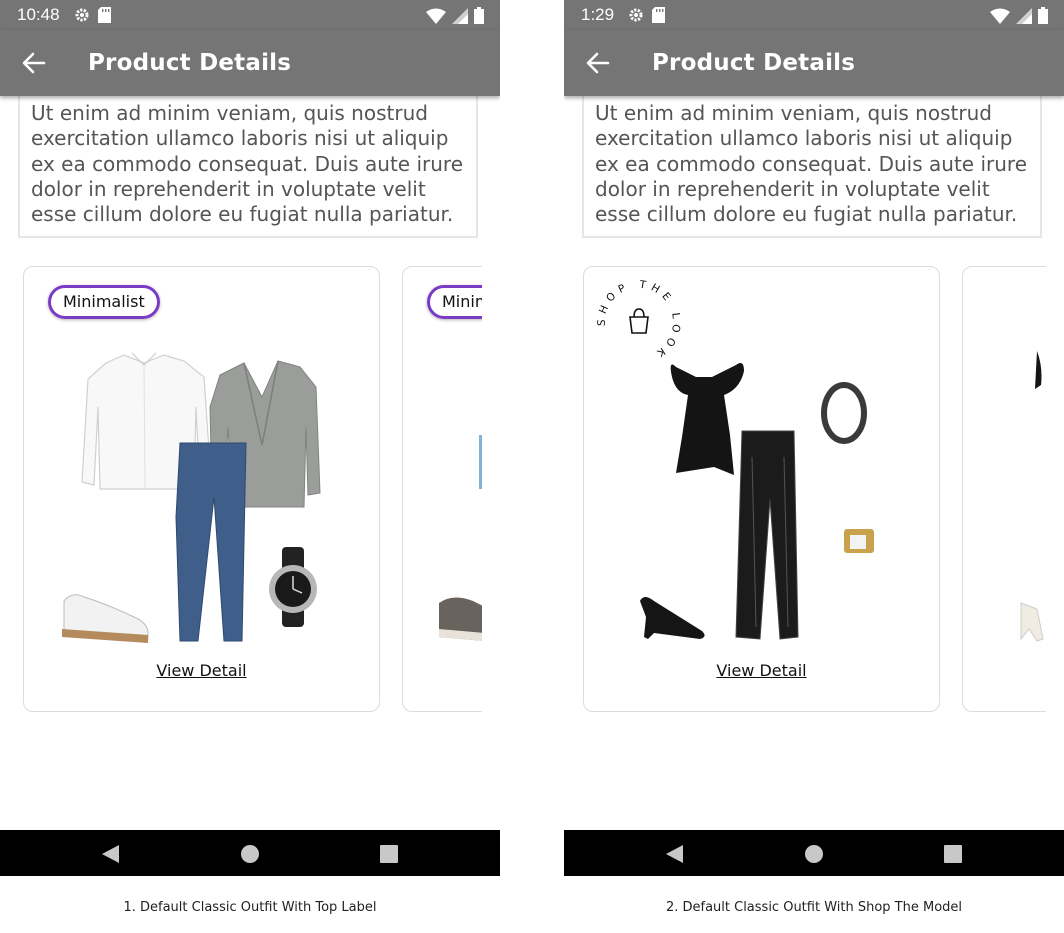 The height and width of the screenshot is (933, 1064). Describe the element at coordinates (844, 413) in the screenshot. I see `necklace-image` at that location.